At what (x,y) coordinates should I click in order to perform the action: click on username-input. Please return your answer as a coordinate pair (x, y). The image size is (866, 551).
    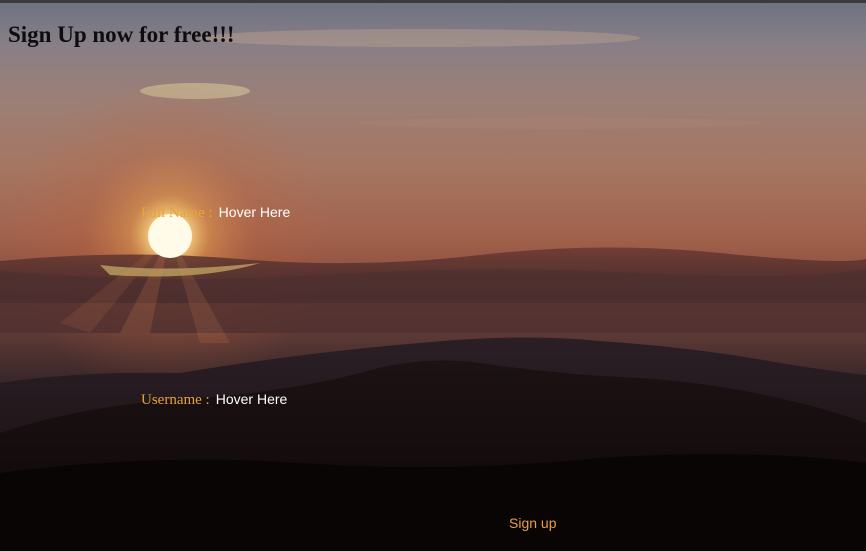
    Looking at the image, I should click on (270, 399).